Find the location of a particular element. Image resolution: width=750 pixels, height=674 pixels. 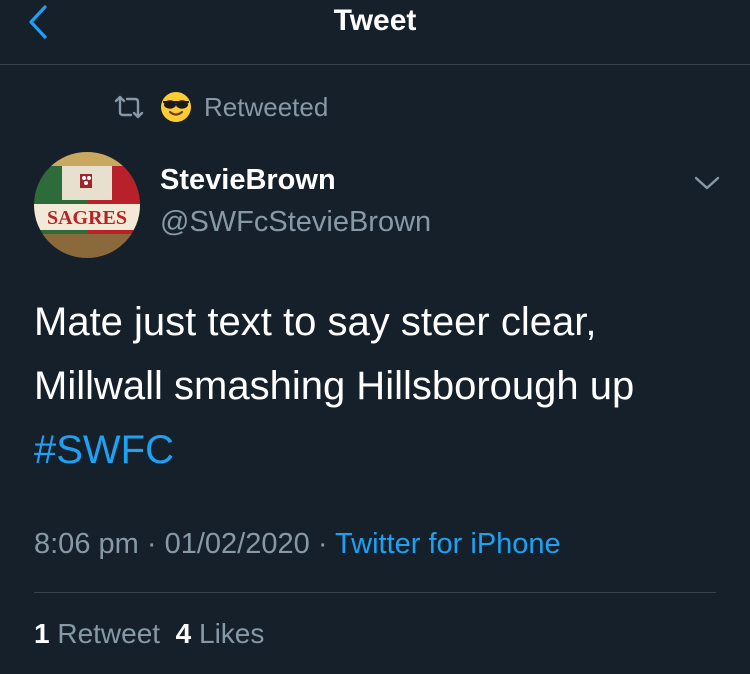

retweeted-label: Retweeted is located at coordinates (266, 106).